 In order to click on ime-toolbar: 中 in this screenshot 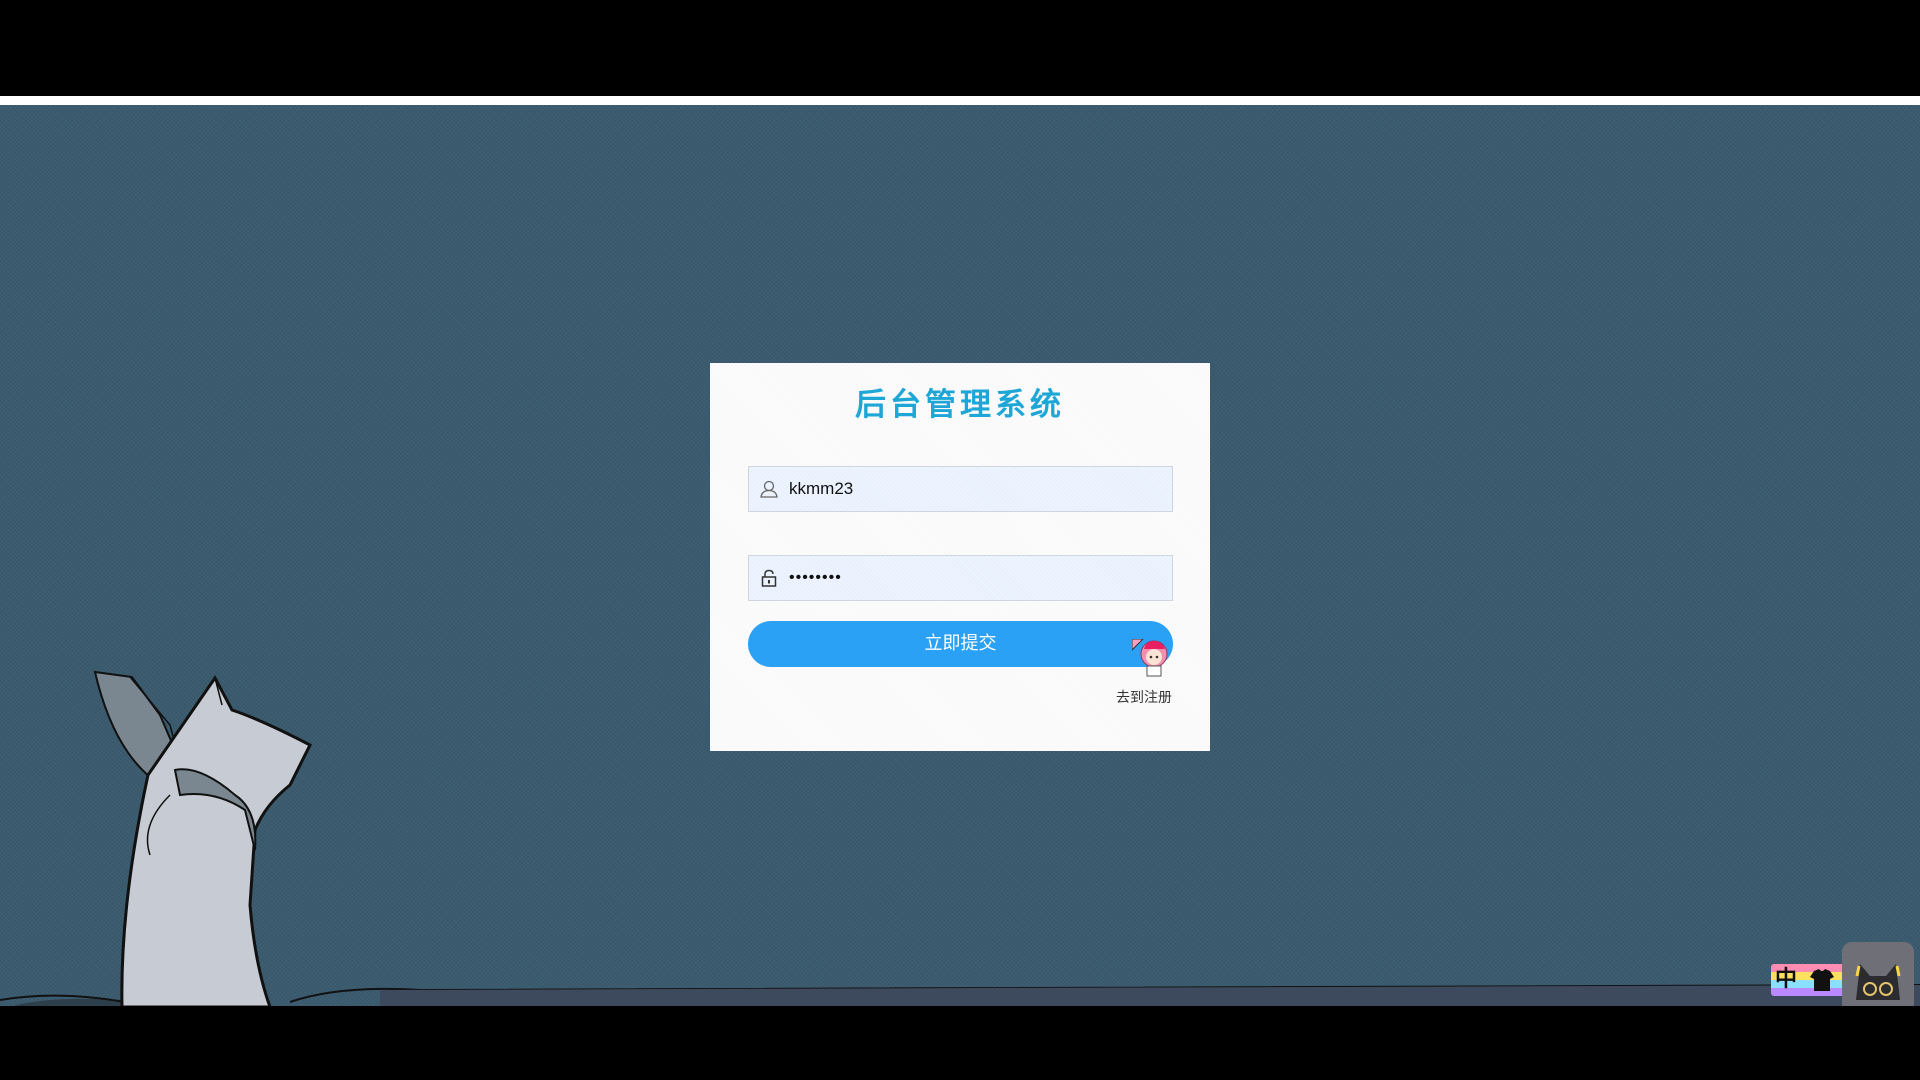, I will do `click(1845, 974)`.